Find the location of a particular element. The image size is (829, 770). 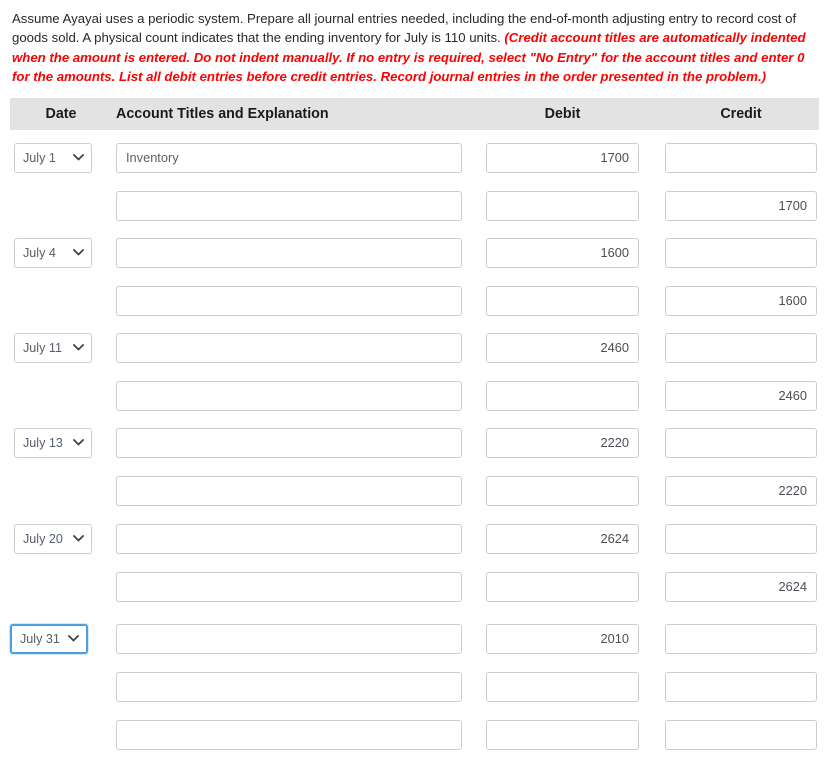

table-row: July 13 2220 is located at coordinates (414, 444).